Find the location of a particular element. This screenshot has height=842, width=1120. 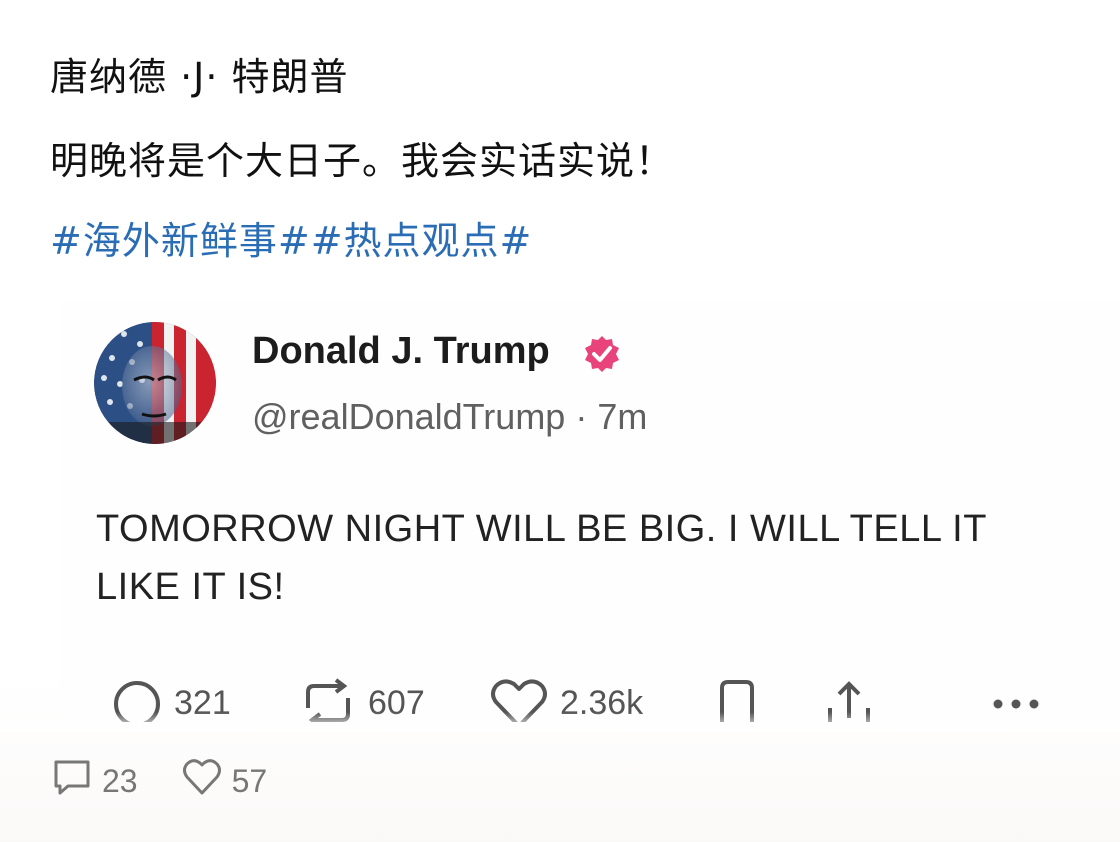

post-text: 明晚将是个大日子。我会实话实说！ is located at coordinates (362, 161).